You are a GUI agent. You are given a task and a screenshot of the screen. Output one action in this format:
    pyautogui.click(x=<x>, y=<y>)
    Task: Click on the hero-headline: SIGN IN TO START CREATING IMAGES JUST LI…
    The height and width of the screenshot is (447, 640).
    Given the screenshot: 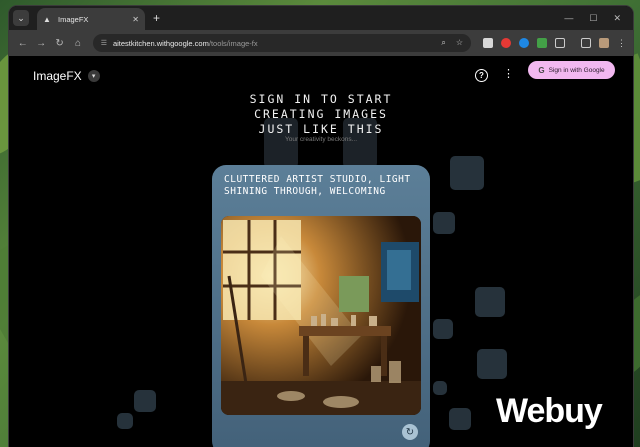 What is the action you would take?
    pyautogui.click(x=321, y=114)
    